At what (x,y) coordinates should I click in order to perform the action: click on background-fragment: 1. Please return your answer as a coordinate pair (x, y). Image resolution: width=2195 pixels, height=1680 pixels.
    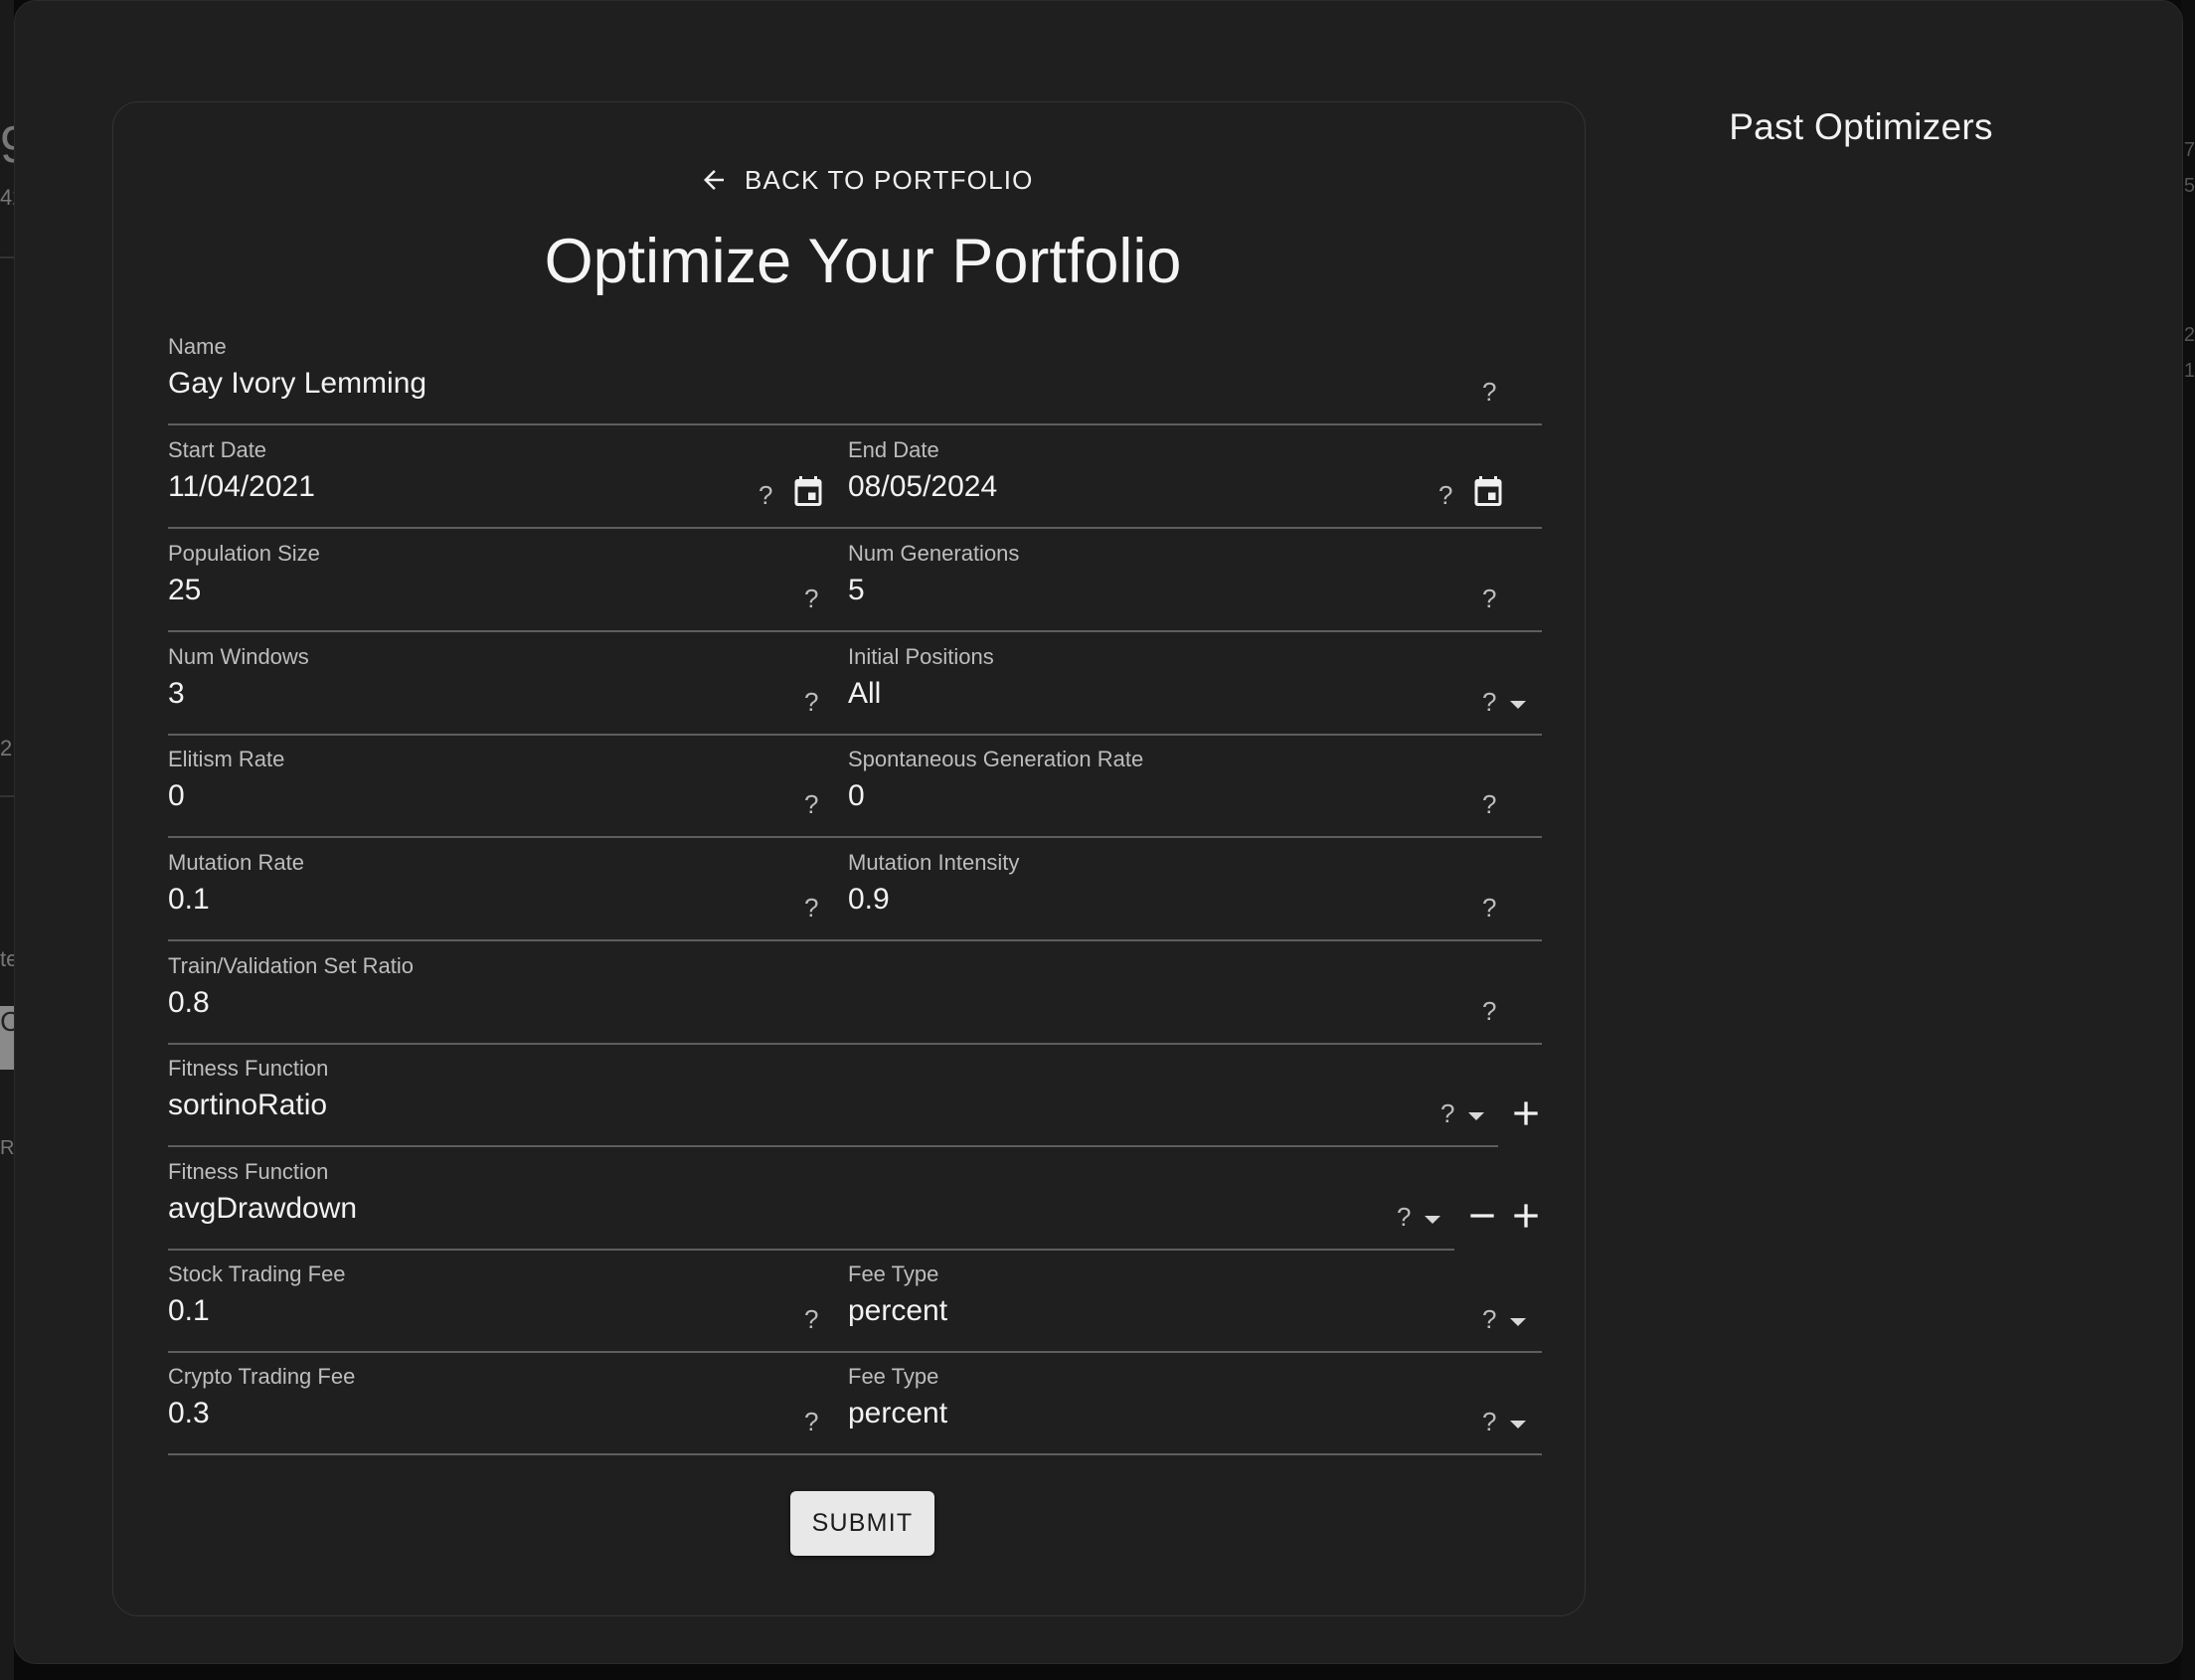
    Looking at the image, I should click on (2189, 371).